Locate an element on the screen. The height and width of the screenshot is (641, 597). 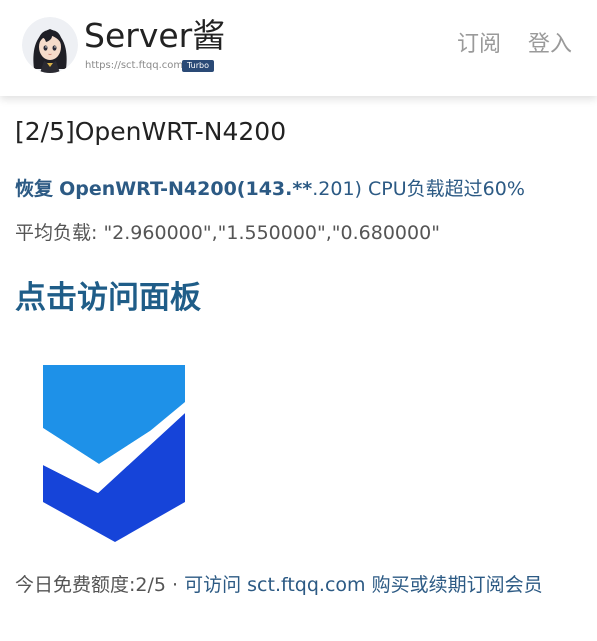
login-link: 登入 is located at coordinates (550, 45).